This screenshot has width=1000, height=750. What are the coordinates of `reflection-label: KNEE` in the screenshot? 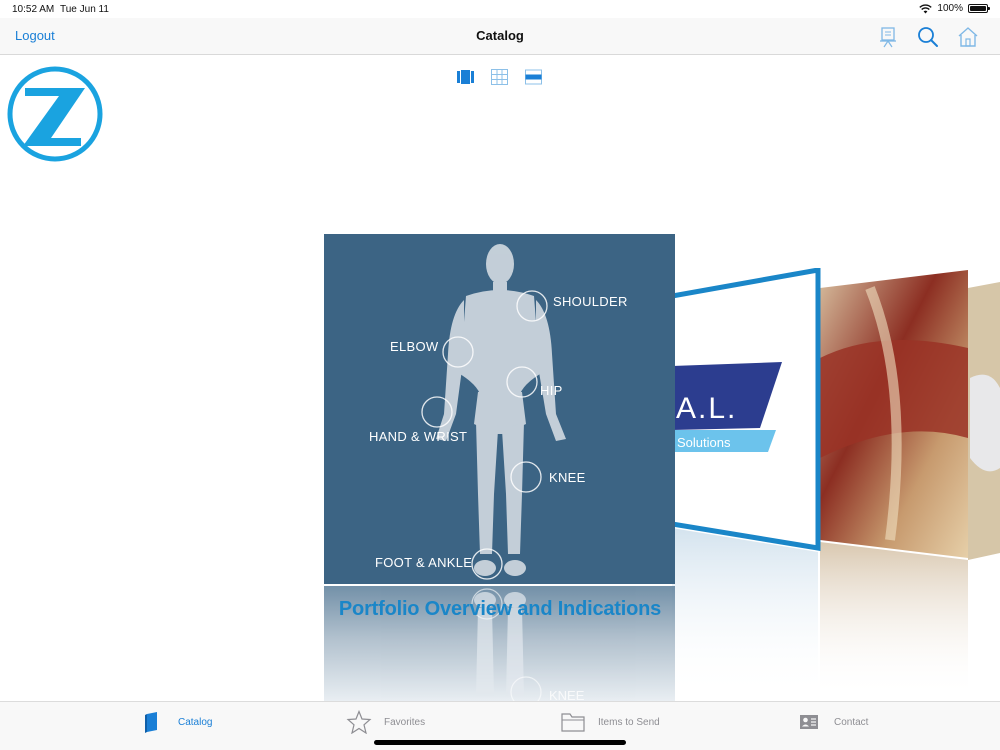 It's located at (567, 695).